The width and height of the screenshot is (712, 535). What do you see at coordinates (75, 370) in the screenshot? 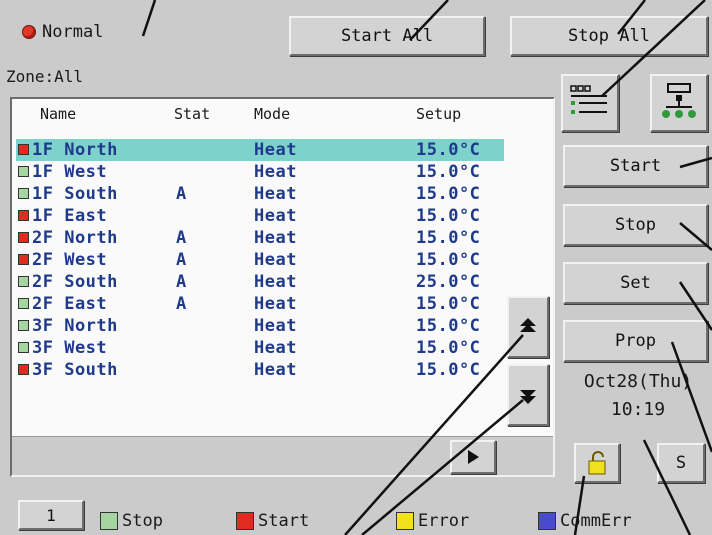
I see `zone-name: 3F South` at bounding box center [75, 370].